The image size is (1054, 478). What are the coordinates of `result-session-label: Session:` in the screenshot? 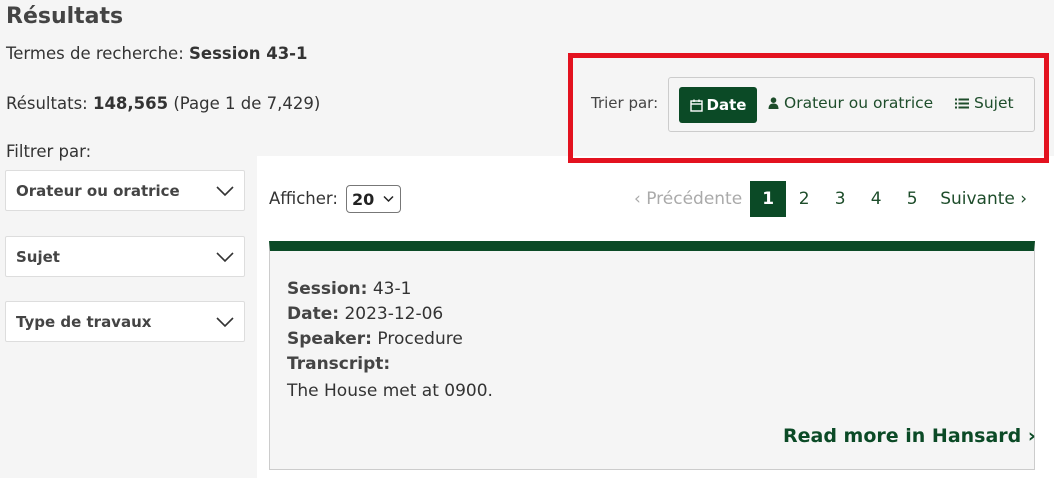 It's located at (327, 289).